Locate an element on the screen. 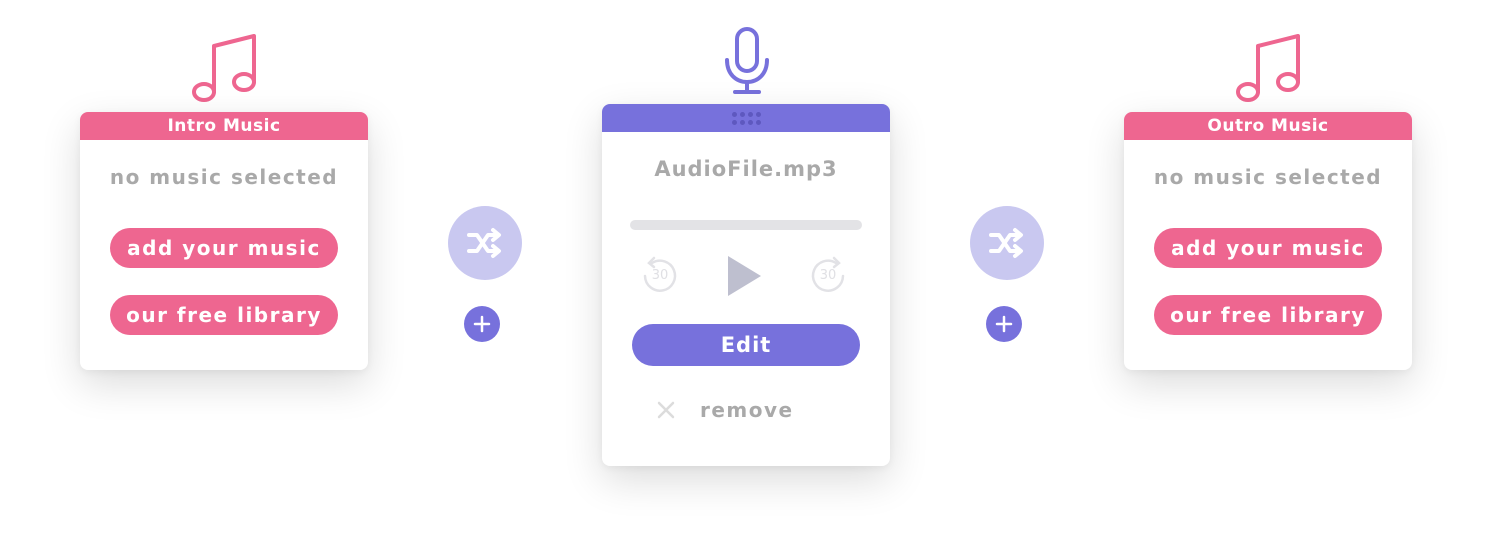  main-audio-card: AudioFile.mp3 30 30 Edit remove is located at coordinates (746, 285).